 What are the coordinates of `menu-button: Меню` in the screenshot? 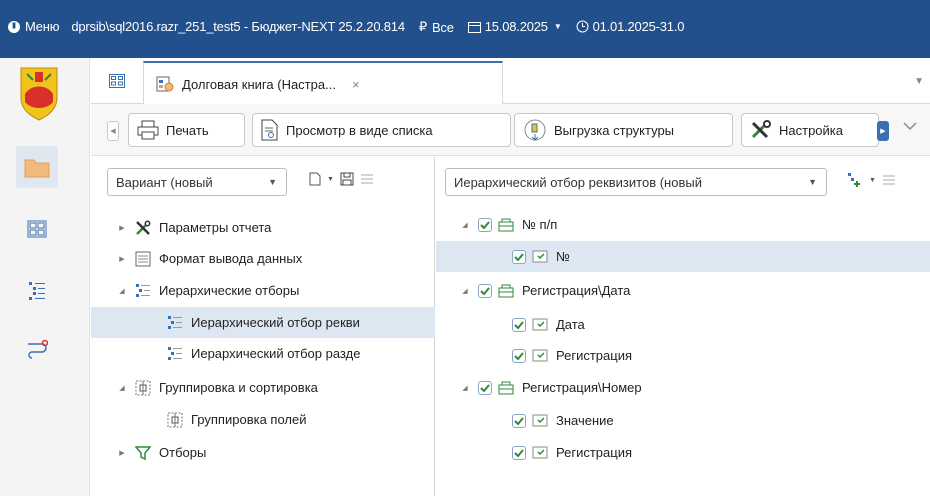 It's located at (33, 26).